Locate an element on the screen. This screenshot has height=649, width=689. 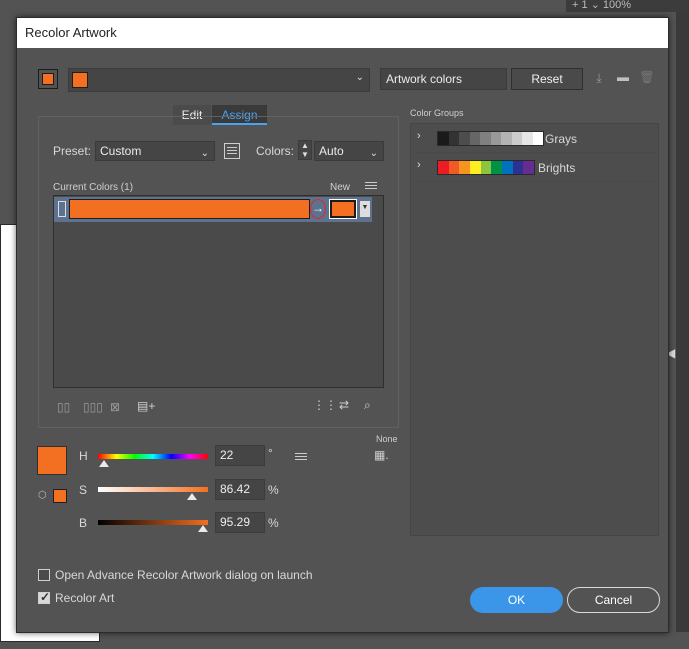
chevron-down-icon: ▼ is located at coordinates (365, 209).